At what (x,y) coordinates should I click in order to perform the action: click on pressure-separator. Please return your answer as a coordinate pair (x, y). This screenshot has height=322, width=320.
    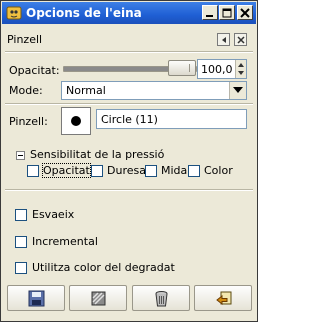
    Looking at the image, I should click on (129, 190).